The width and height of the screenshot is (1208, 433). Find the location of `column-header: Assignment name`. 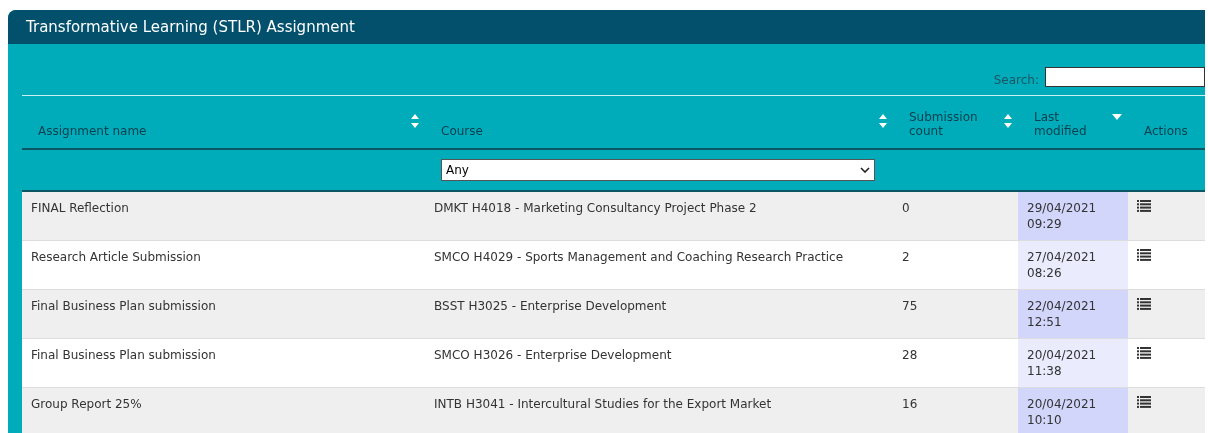

column-header: Assignment name is located at coordinates (223, 122).